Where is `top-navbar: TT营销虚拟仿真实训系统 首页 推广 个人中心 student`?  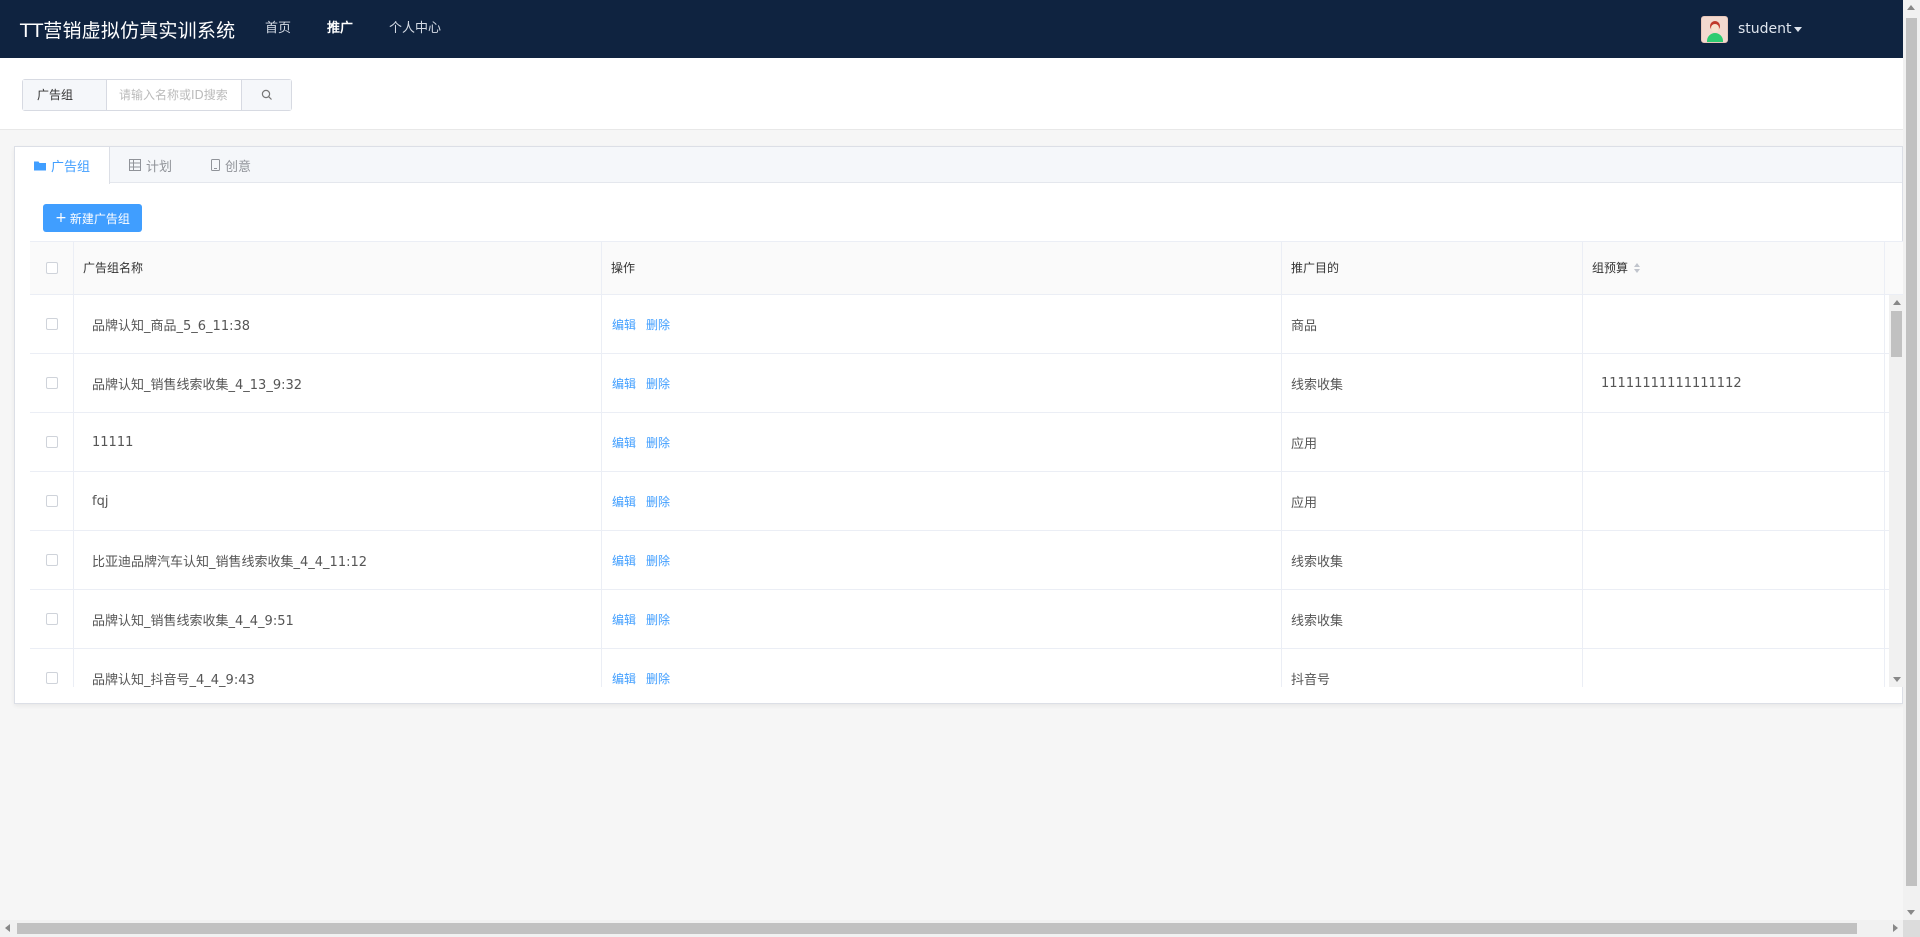 top-navbar: TT营销虚拟仿真实训系统 首页 推广 个人中心 student is located at coordinates (951, 29).